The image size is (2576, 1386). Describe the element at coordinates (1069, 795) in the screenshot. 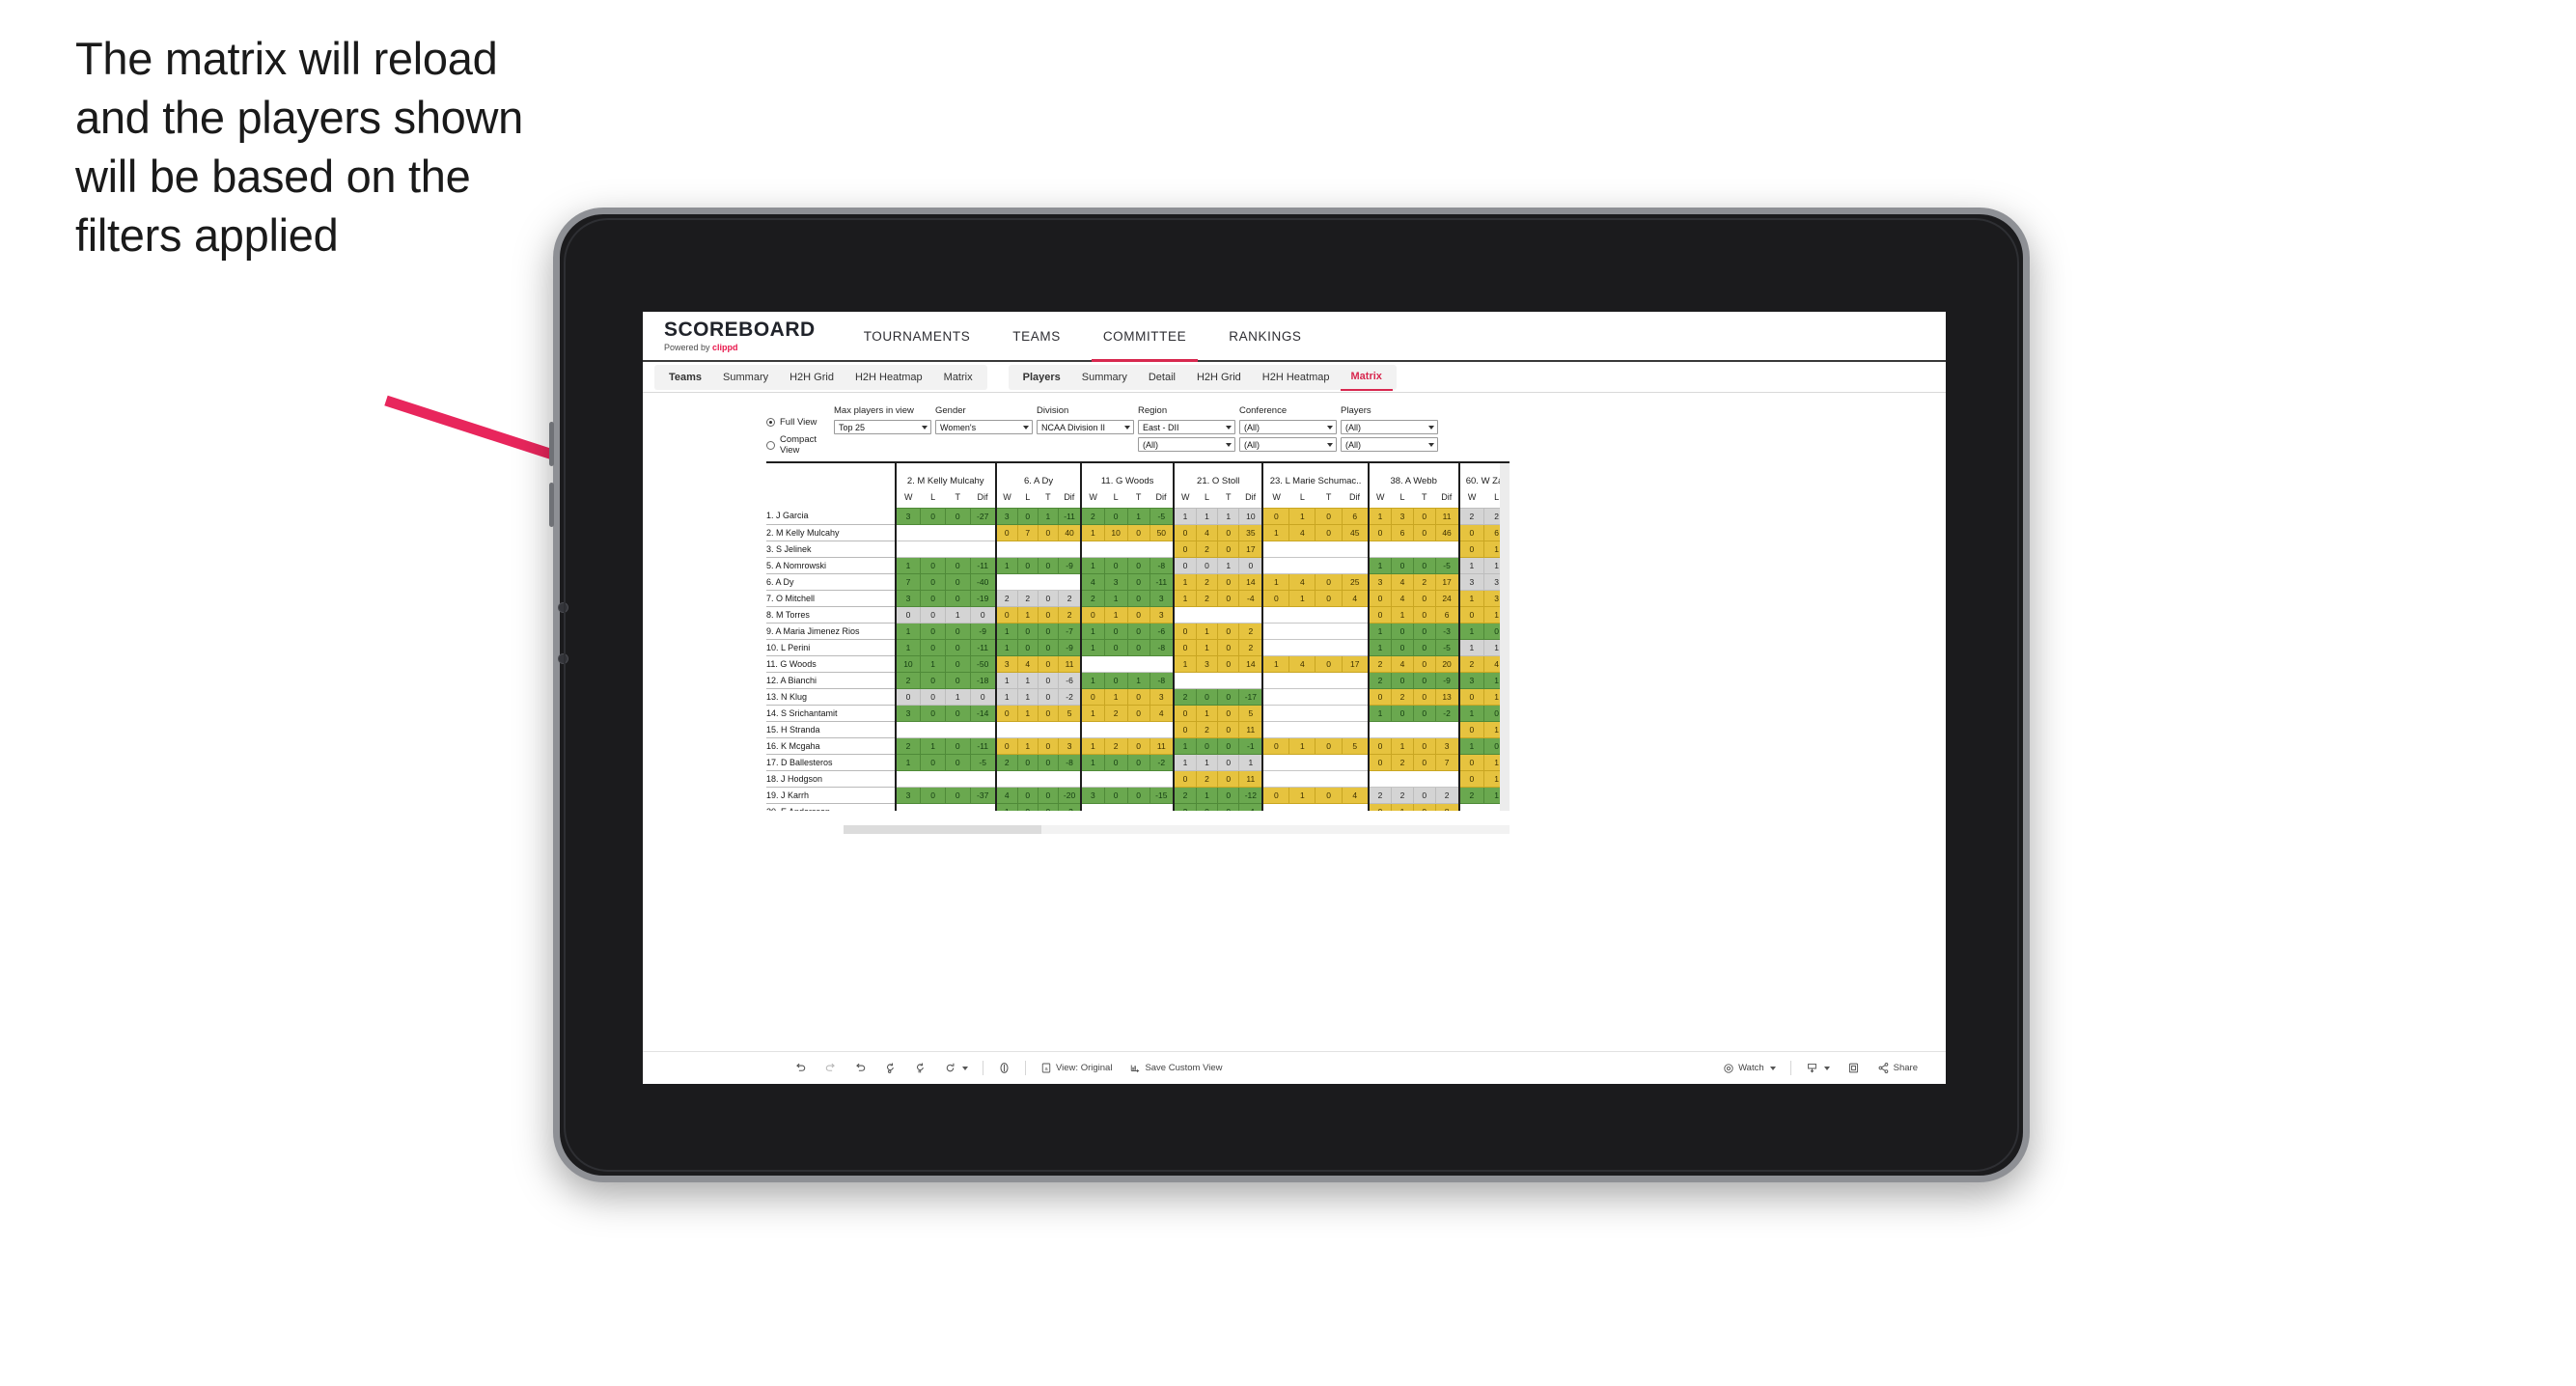

I see `matrix-cell: -20` at that location.